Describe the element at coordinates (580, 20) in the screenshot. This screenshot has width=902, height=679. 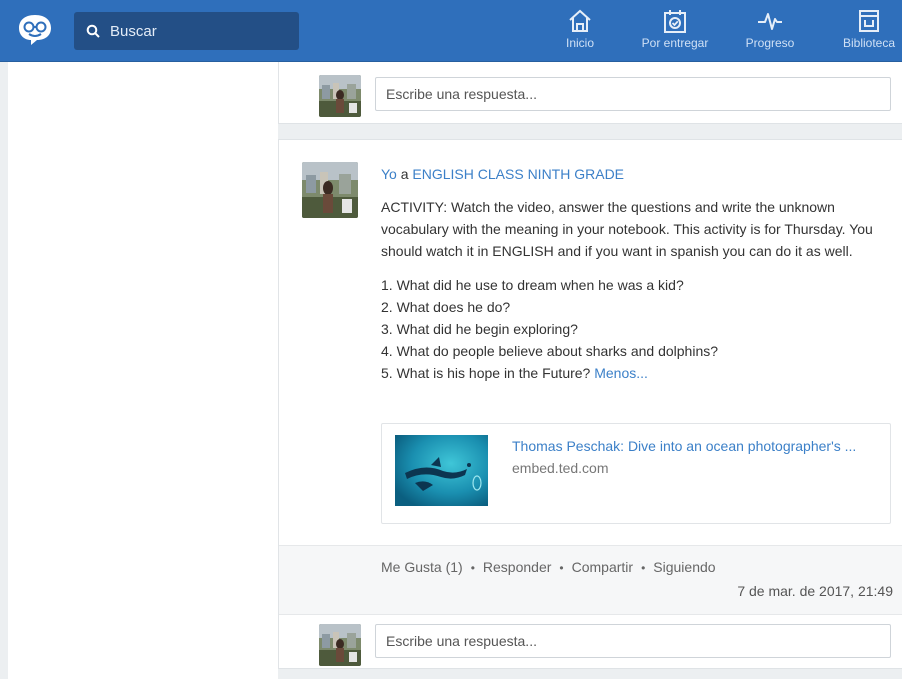
I see `home-icon` at that location.